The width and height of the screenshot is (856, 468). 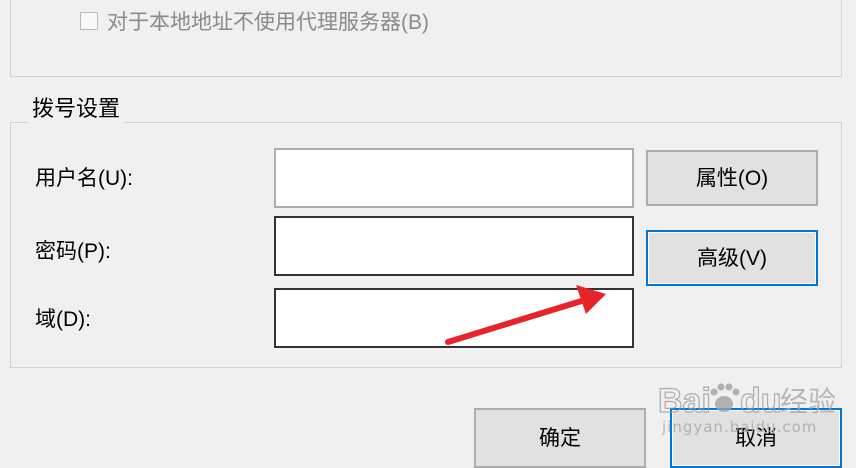 What do you see at coordinates (84, 178) in the screenshot?
I see `username-label: 用户名(U):` at bounding box center [84, 178].